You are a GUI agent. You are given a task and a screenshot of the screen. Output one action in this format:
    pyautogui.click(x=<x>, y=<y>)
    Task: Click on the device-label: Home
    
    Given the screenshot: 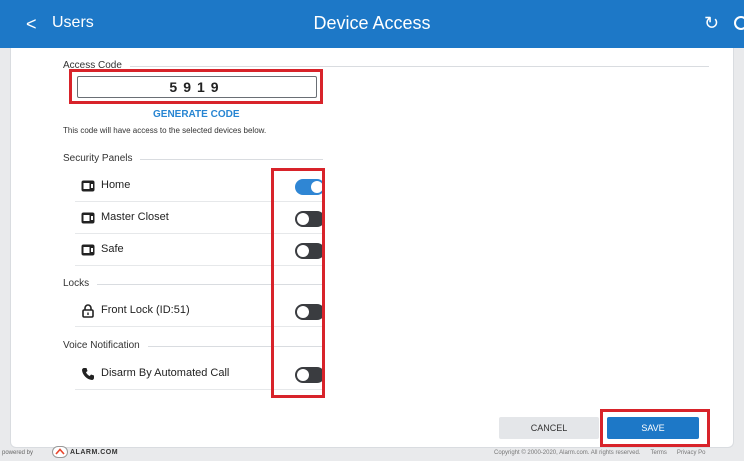 What is the action you would take?
    pyautogui.click(x=116, y=185)
    